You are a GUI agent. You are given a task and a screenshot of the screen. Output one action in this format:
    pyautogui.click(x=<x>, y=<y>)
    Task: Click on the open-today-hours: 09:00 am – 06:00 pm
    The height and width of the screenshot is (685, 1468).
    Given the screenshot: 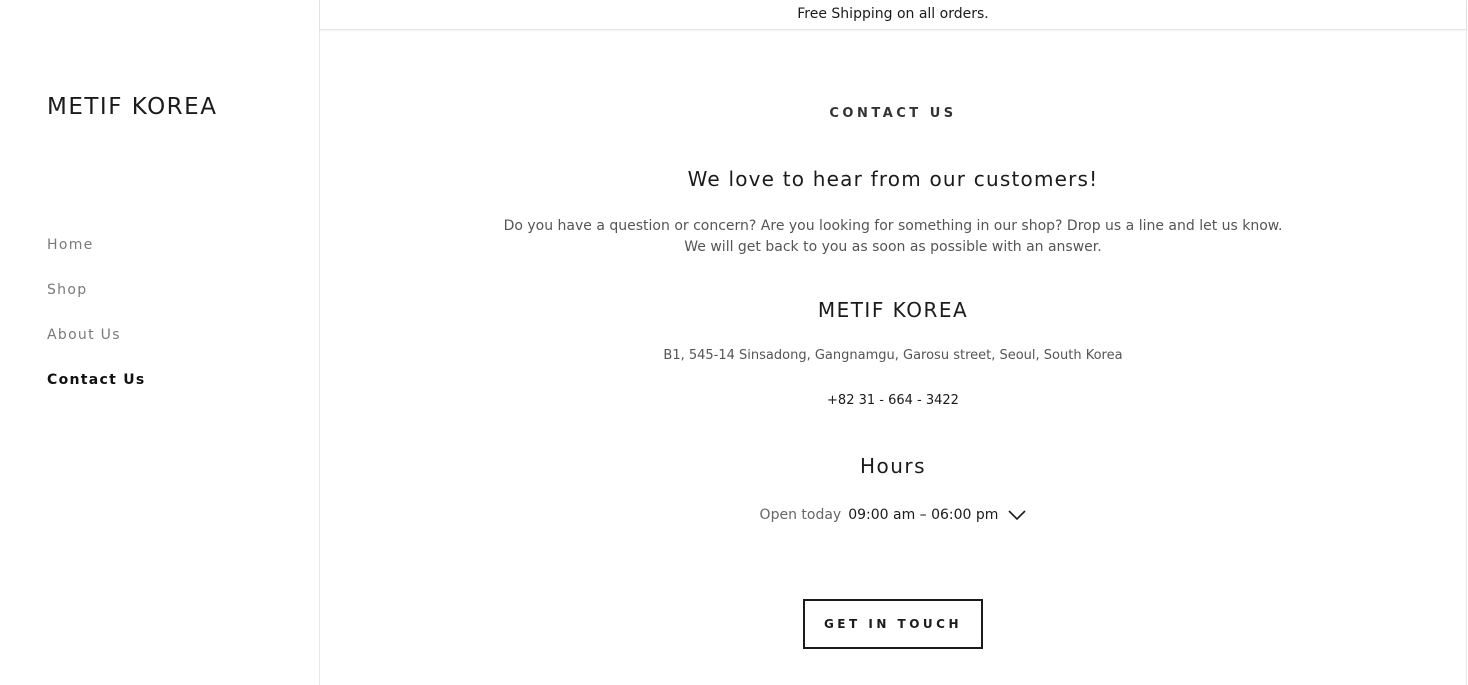 What is the action you would take?
    pyautogui.click(x=923, y=515)
    